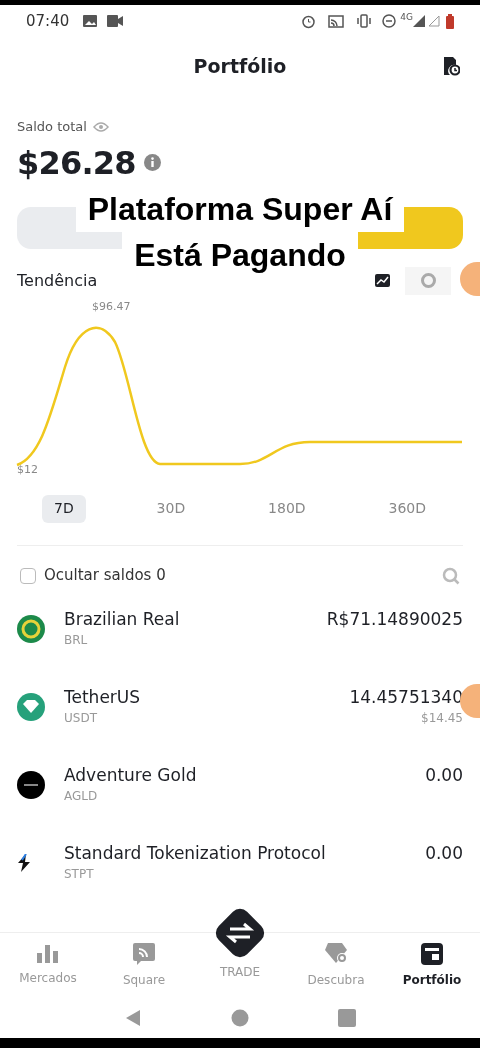 Image resolution: width=480 pixels, height=1048 pixels. What do you see at coordinates (394, 619) in the screenshot?
I see `asset-amount: R$71.14890025` at bounding box center [394, 619].